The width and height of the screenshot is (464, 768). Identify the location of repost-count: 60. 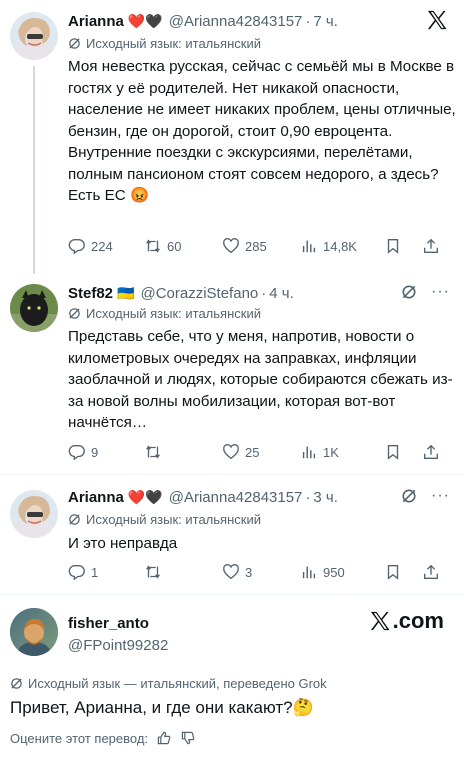
(174, 246).